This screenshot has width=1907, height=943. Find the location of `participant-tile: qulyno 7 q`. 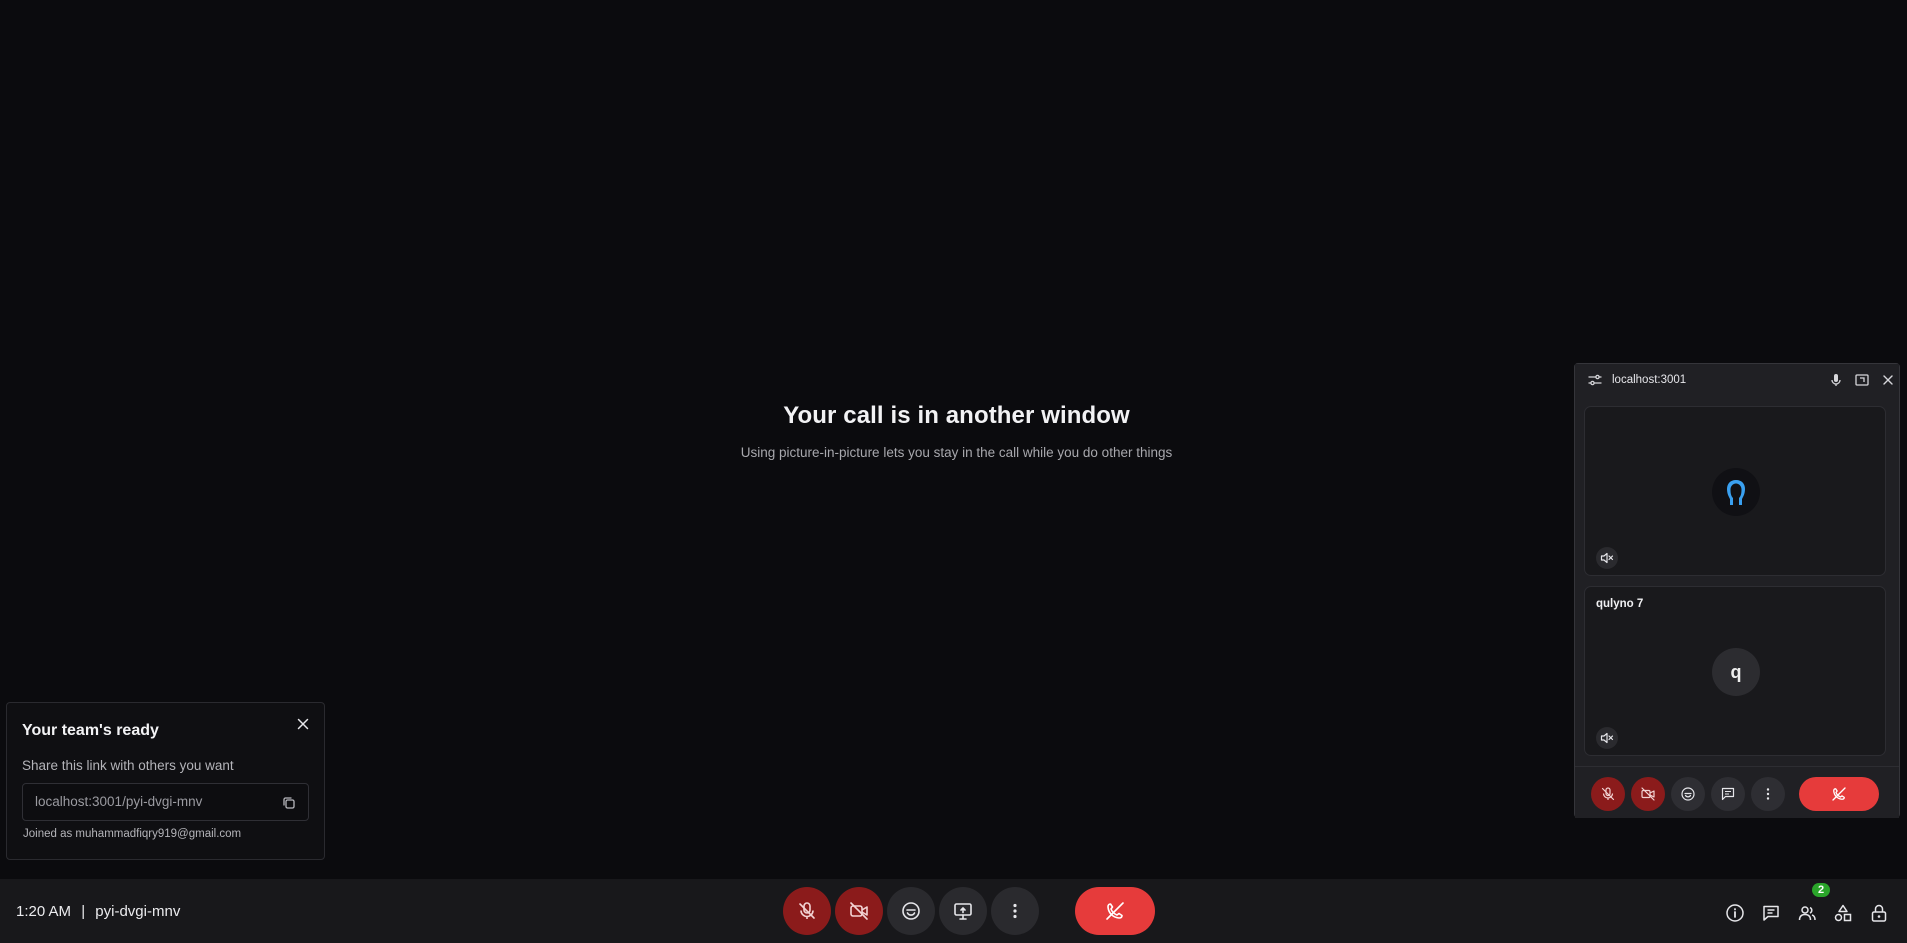

participant-tile: qulyno 7 q is located at coordinates (1735, 671).